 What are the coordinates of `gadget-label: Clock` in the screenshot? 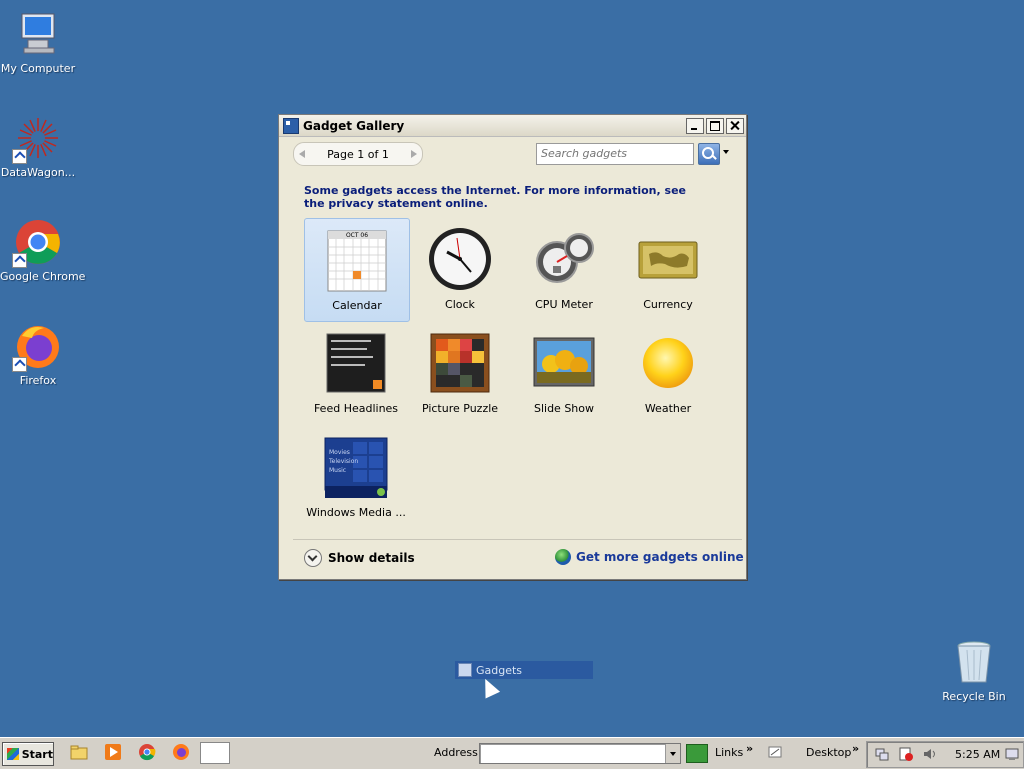 It's located at (460, 304).